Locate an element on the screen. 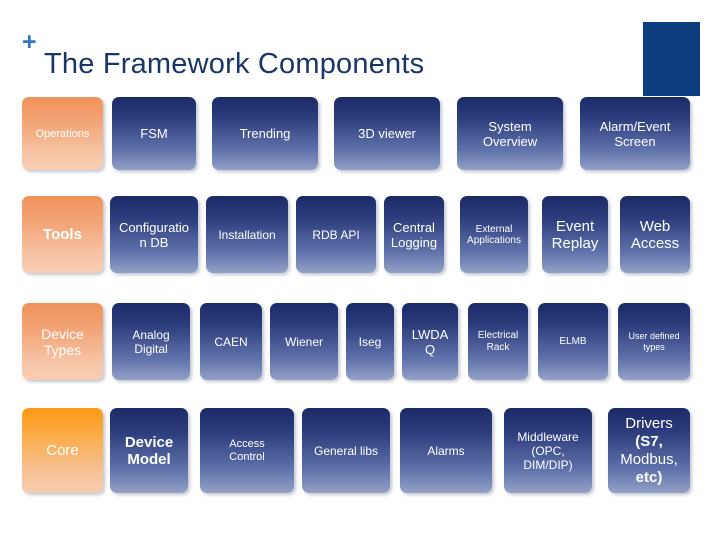 This screenshot has height=540, width=720. component-box-3d-viewer: 3D viewer is located at coordinates (387, 133).